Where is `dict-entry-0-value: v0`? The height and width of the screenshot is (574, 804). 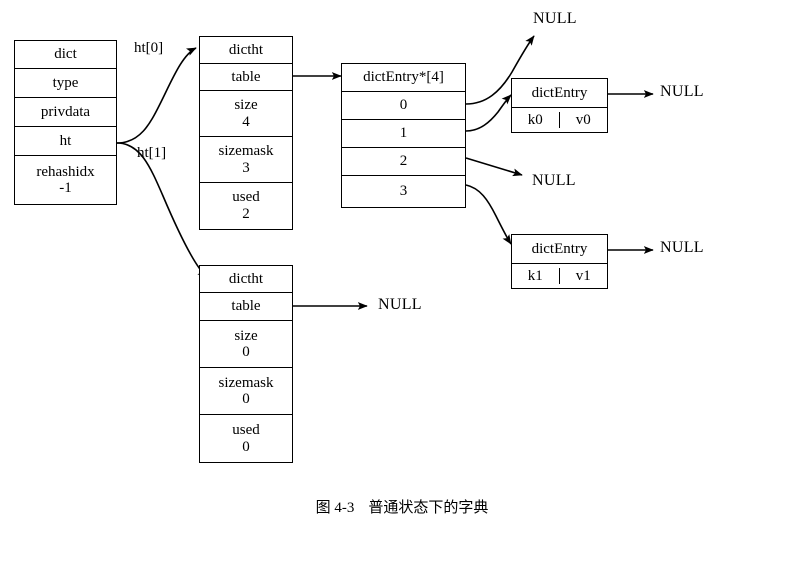
dict-entry-0-value: v0 is located at coordinates (583, 119).